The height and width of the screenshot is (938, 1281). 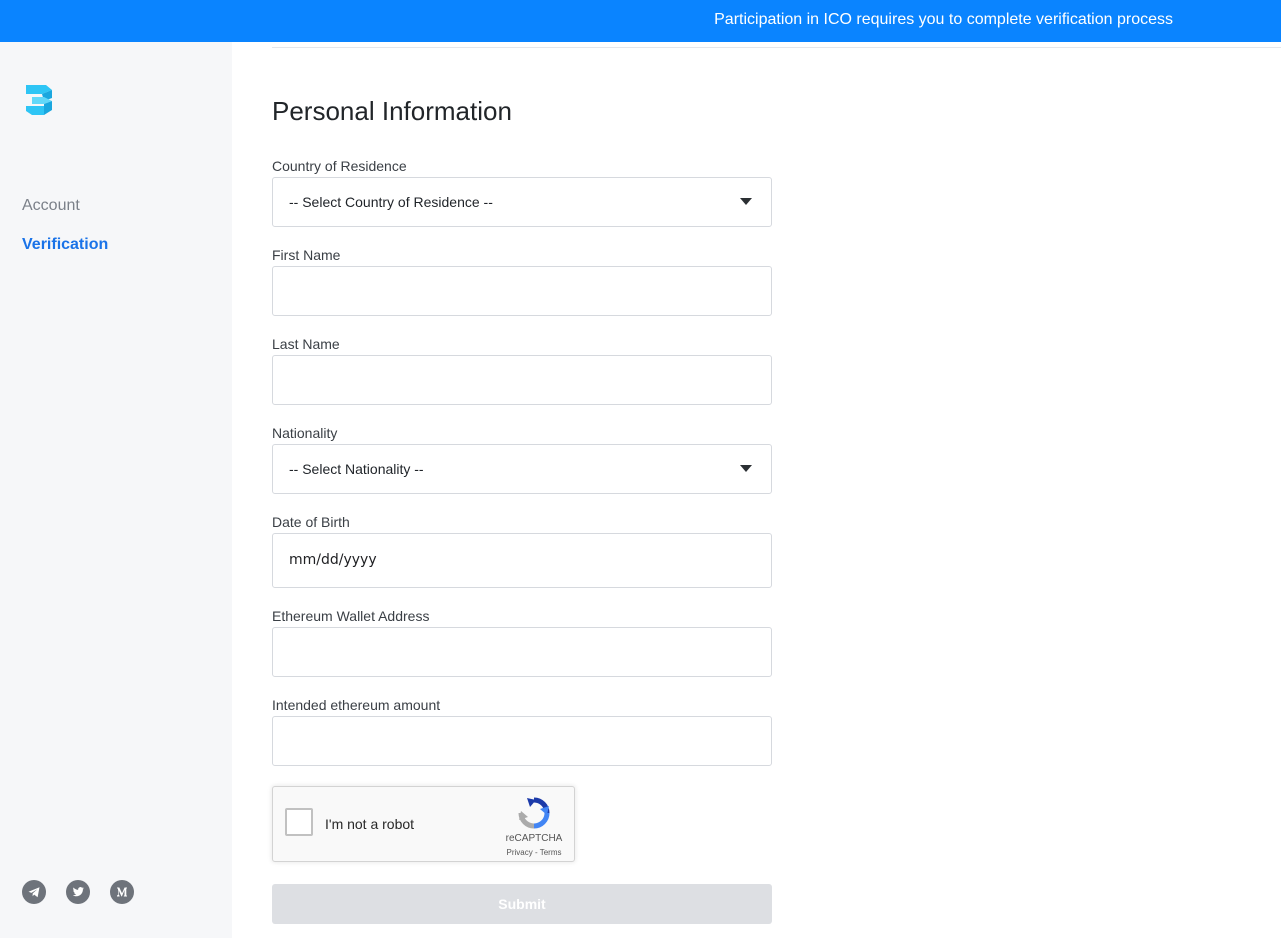 What do you see at coordinates (122, 892) in the screenshot?
I see `medium-icon` at bounding box center [122, 892].